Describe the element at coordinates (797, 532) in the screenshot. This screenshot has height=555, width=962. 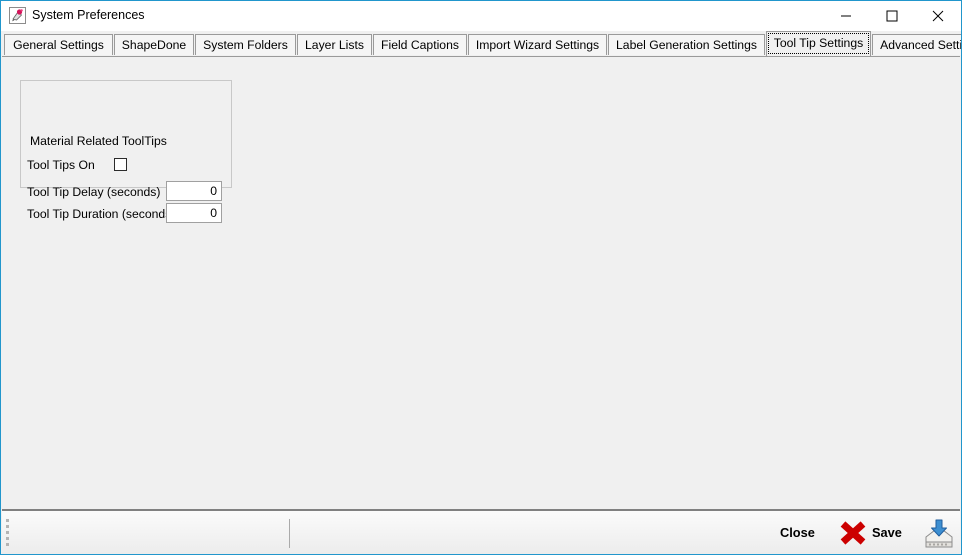
I see `close-button-label: Close` at that location.